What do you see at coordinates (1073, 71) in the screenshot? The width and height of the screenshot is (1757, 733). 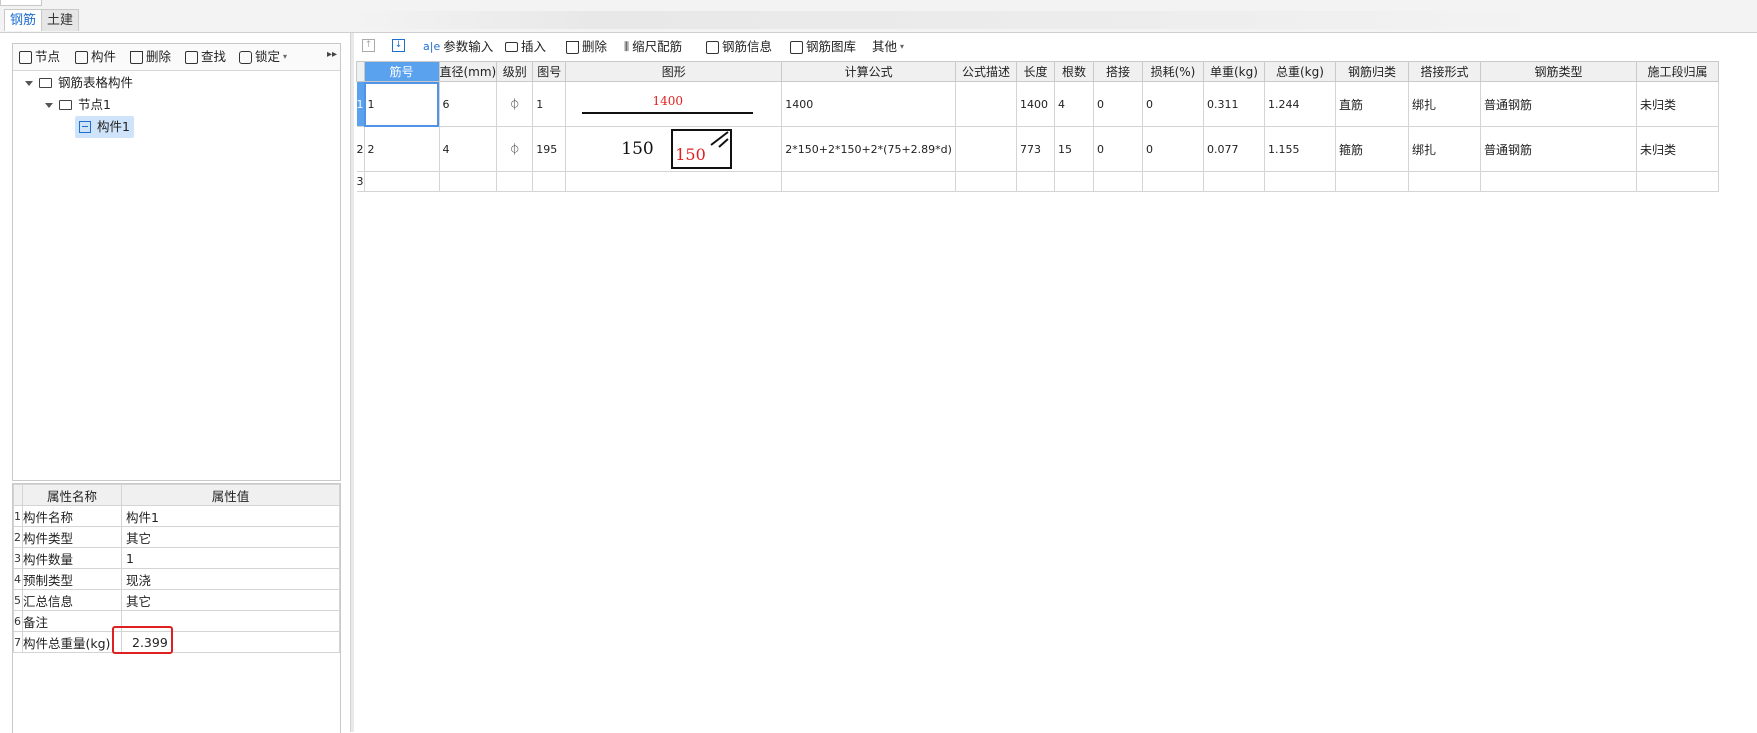 I see `col-header: 根数` at bounding box center [1073, 71].